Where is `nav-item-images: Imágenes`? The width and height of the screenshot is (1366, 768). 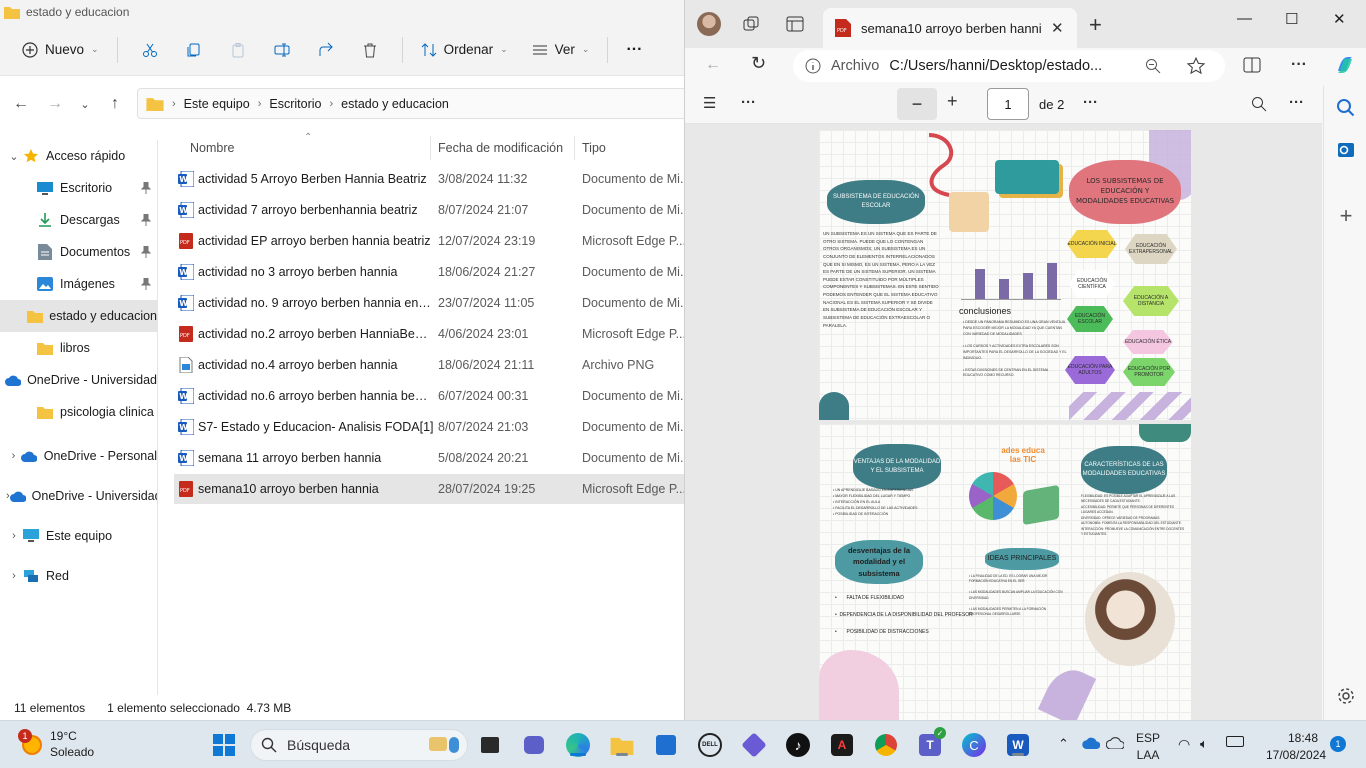
nav-item-images: Imágenes is located at coordinates (78, 284).